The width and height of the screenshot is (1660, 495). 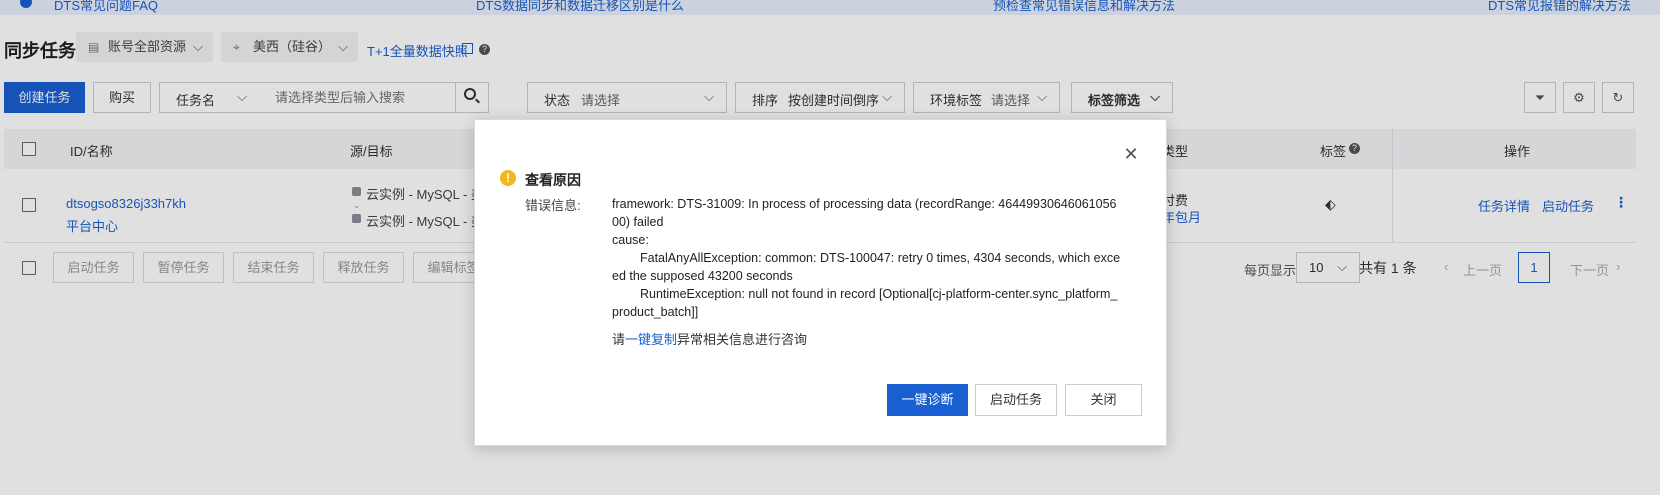 I want to click on close-button: 关闭, so click(x=1103, y=400).